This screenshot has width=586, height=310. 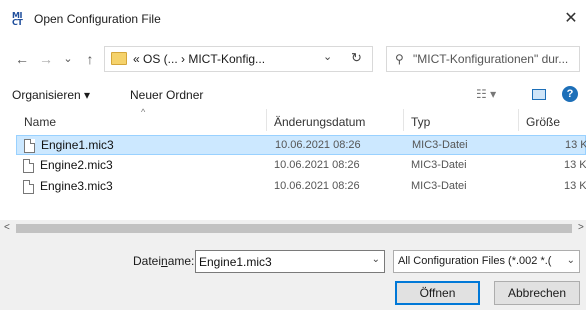 I want to click on organize-menu-button: Organisieren ▾, so click(x=51, y=95).